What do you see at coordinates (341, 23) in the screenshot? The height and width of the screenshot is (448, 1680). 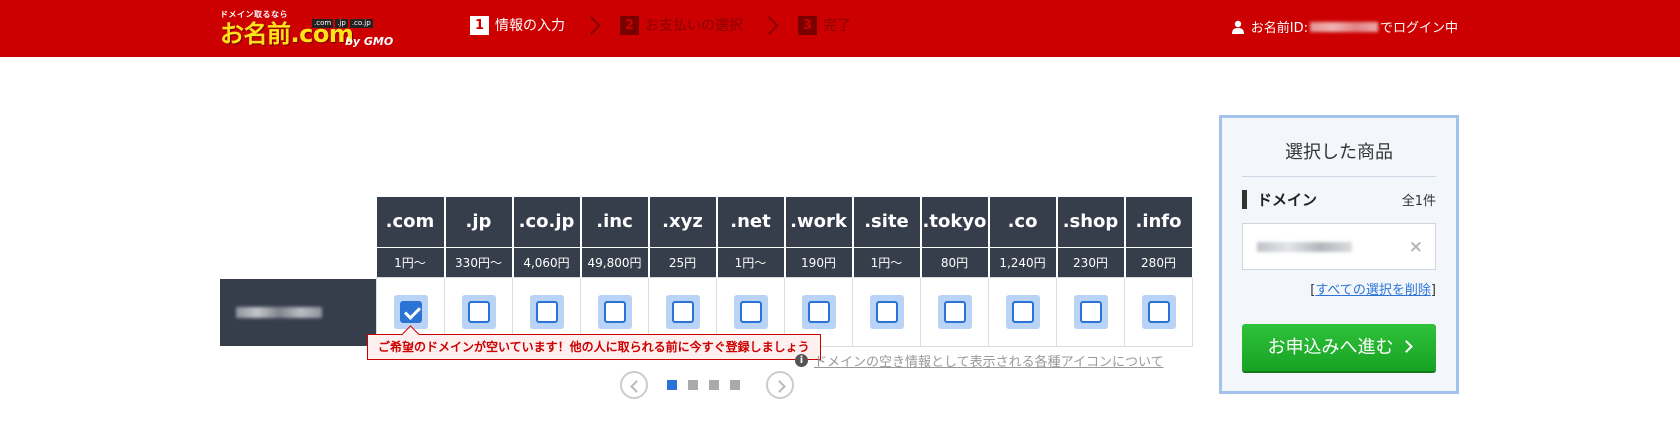 I see `logo-tld-badge: .jp` at bounding box center [341, 23].